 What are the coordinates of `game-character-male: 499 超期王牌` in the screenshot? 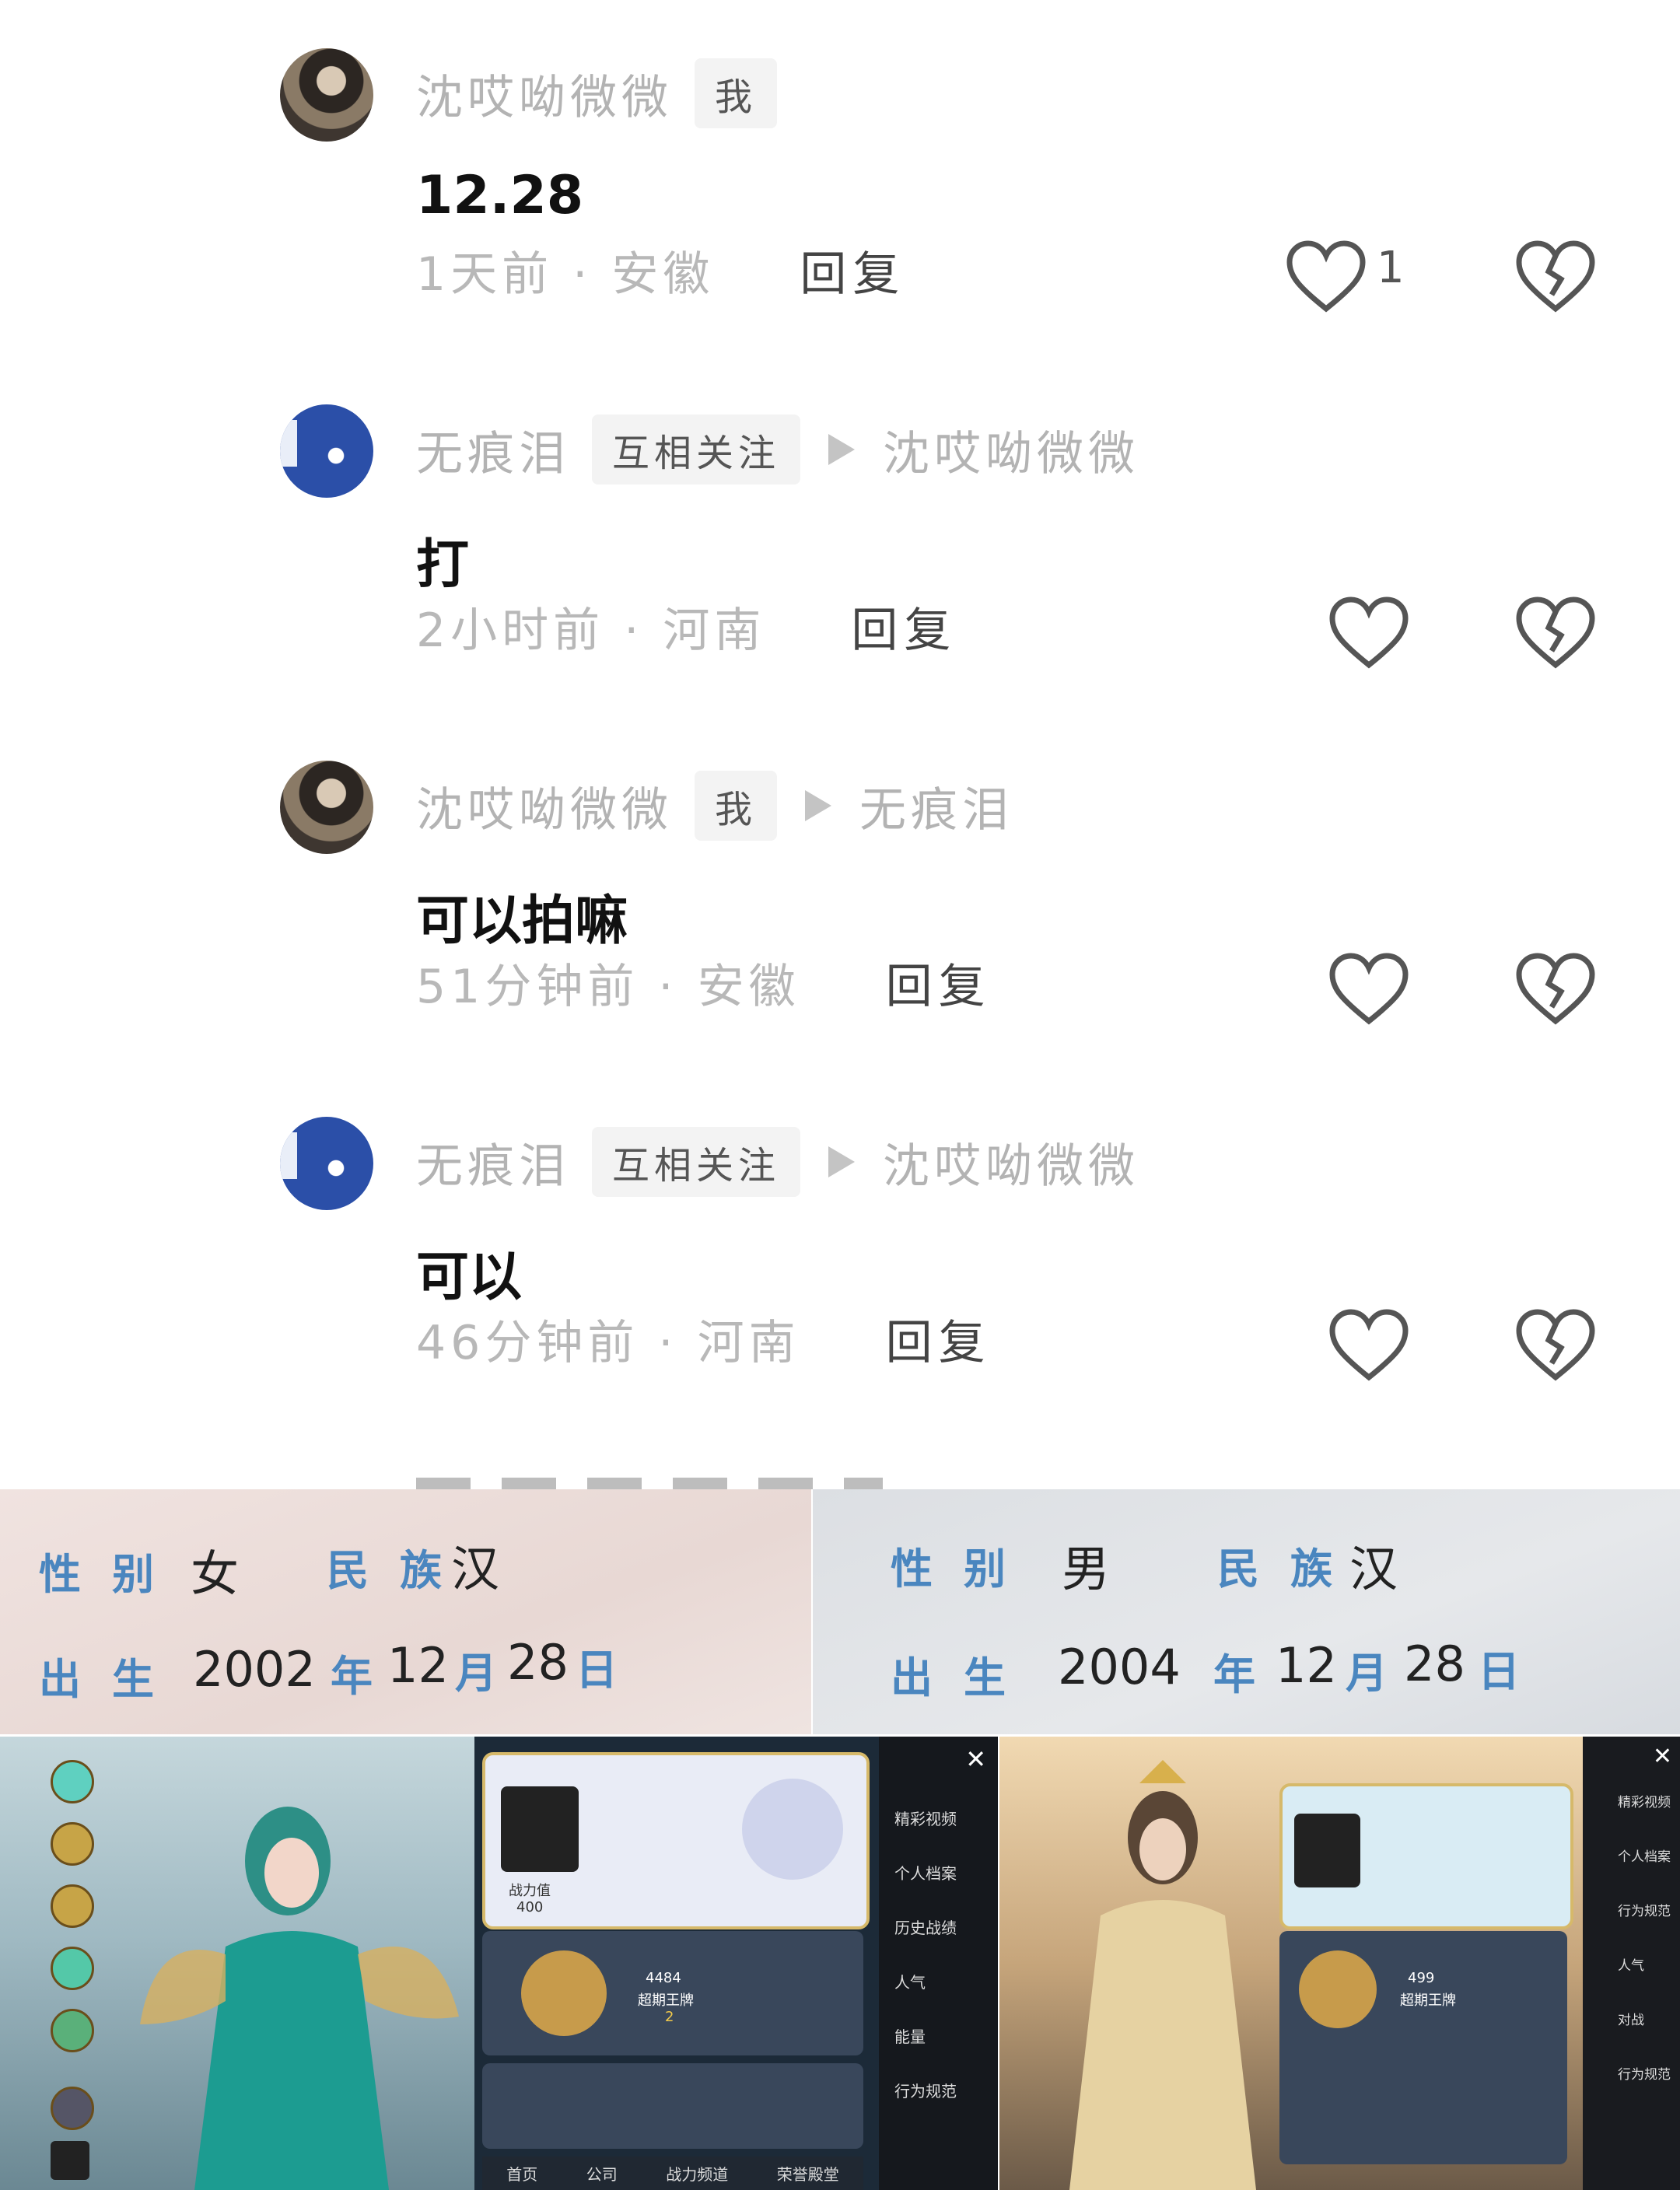 It's located at (1291, 1963).